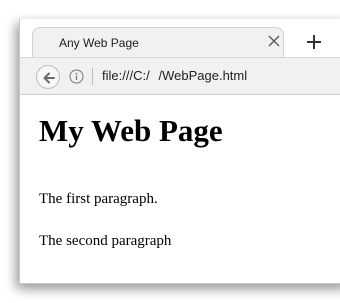 Image resolution: width=340 pixels, height=303 pixels. Describe the element at coordinates (99, 43) in the screenshot. I see `tab-title: Any Web Page` at that location.